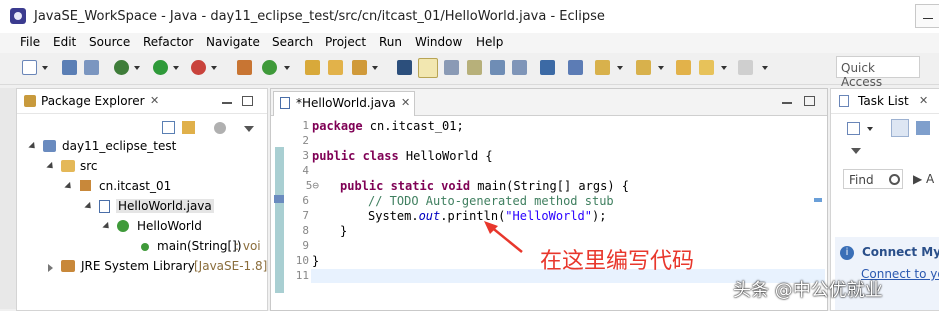  I want to click on debug-dropdown-icon, so click(137, 68).